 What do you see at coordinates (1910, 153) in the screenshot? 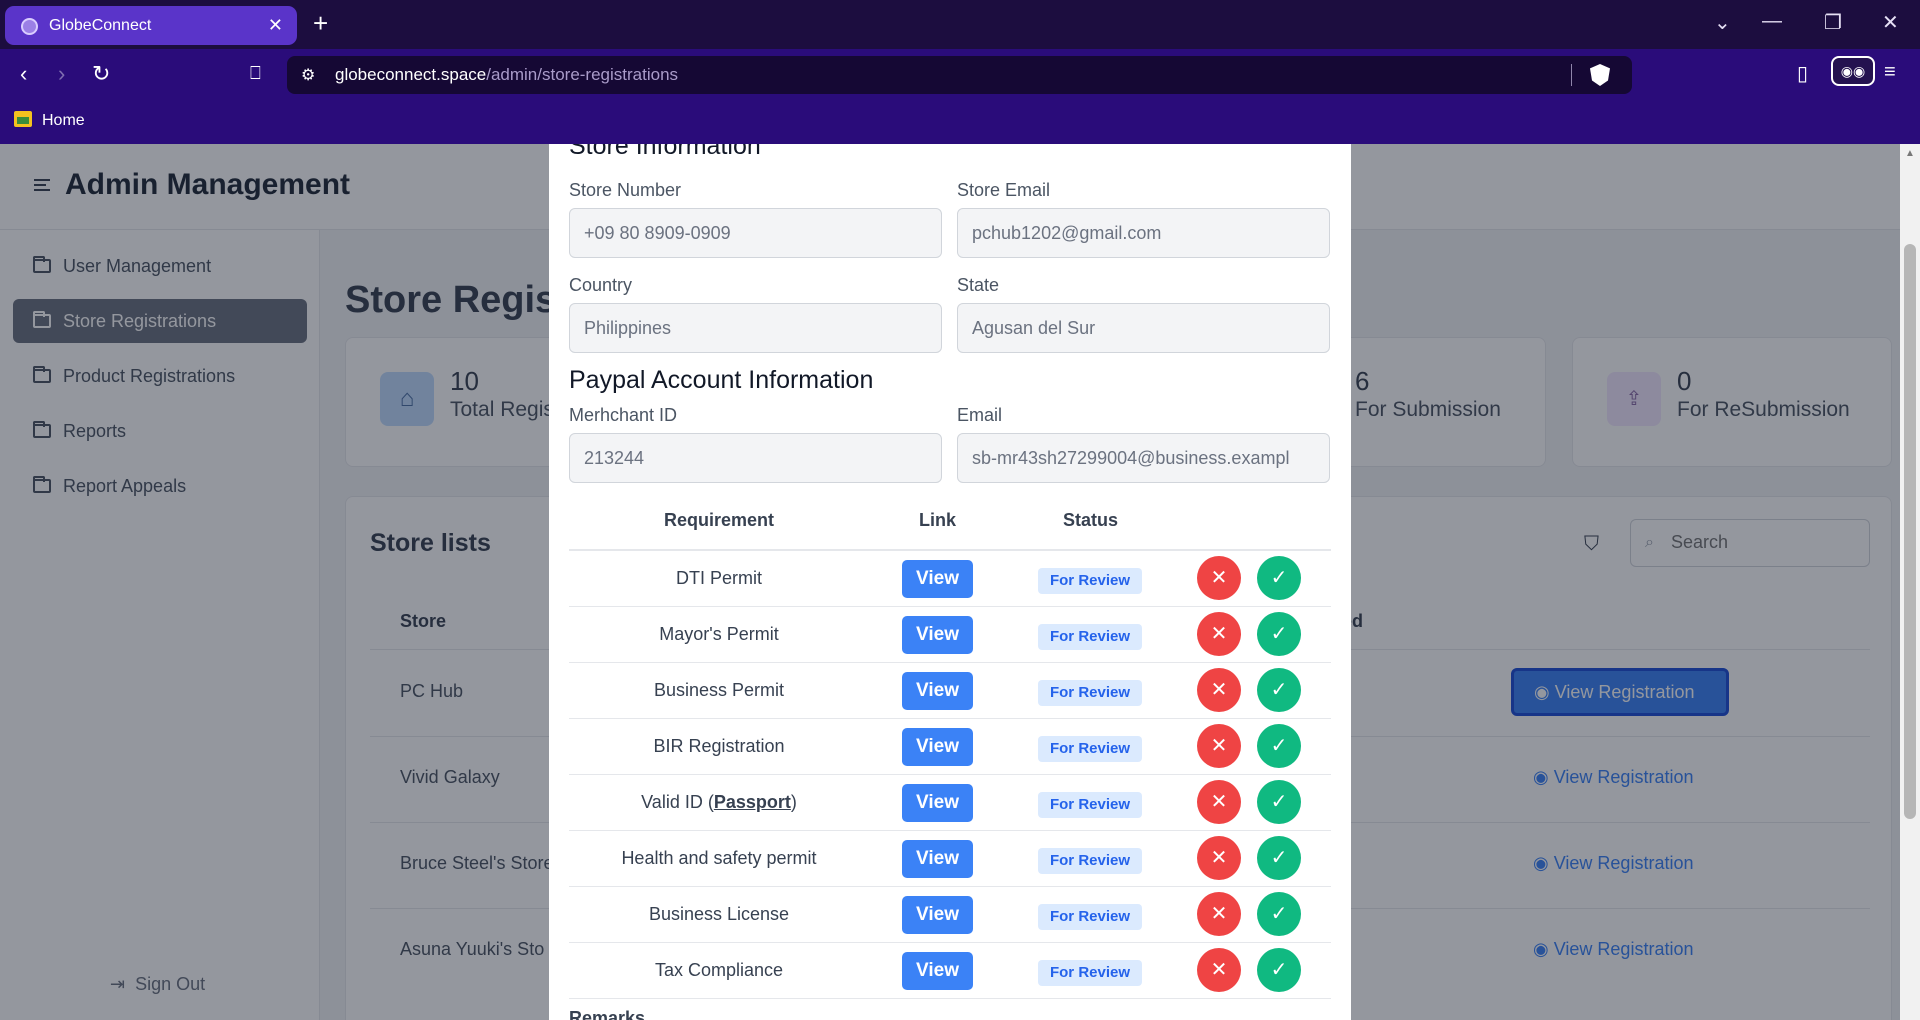
I see `scroll-up-icon: ▲` at bounding box center [1910, 153].